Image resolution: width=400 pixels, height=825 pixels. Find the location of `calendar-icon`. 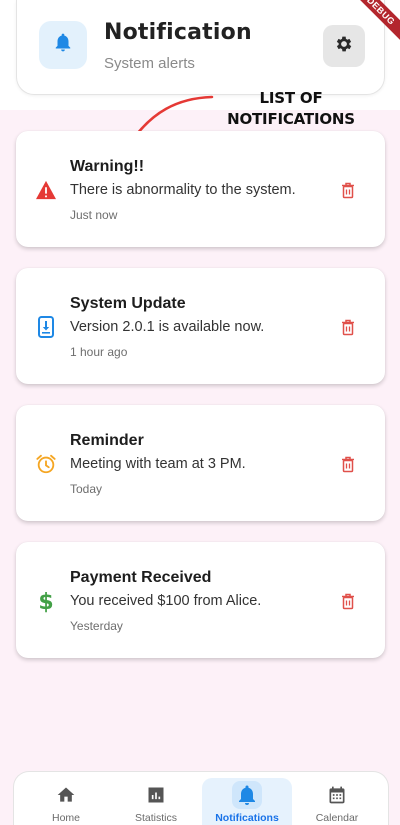

calendar-icon is located at coordinates (337, 795).